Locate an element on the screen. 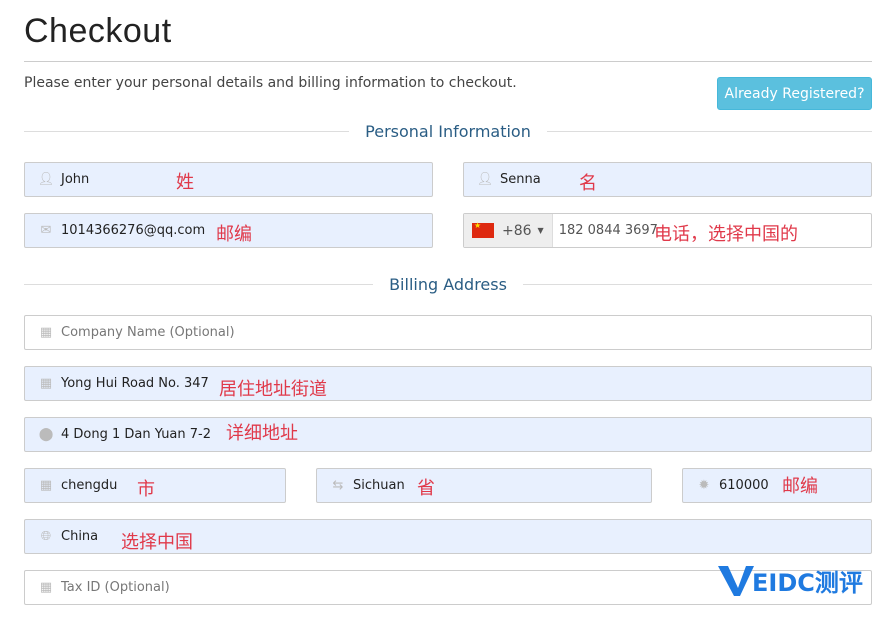 The height and width of the screenshot is (626, 885). annotation-first-name: 姓 is located at coordinates (185, 182).